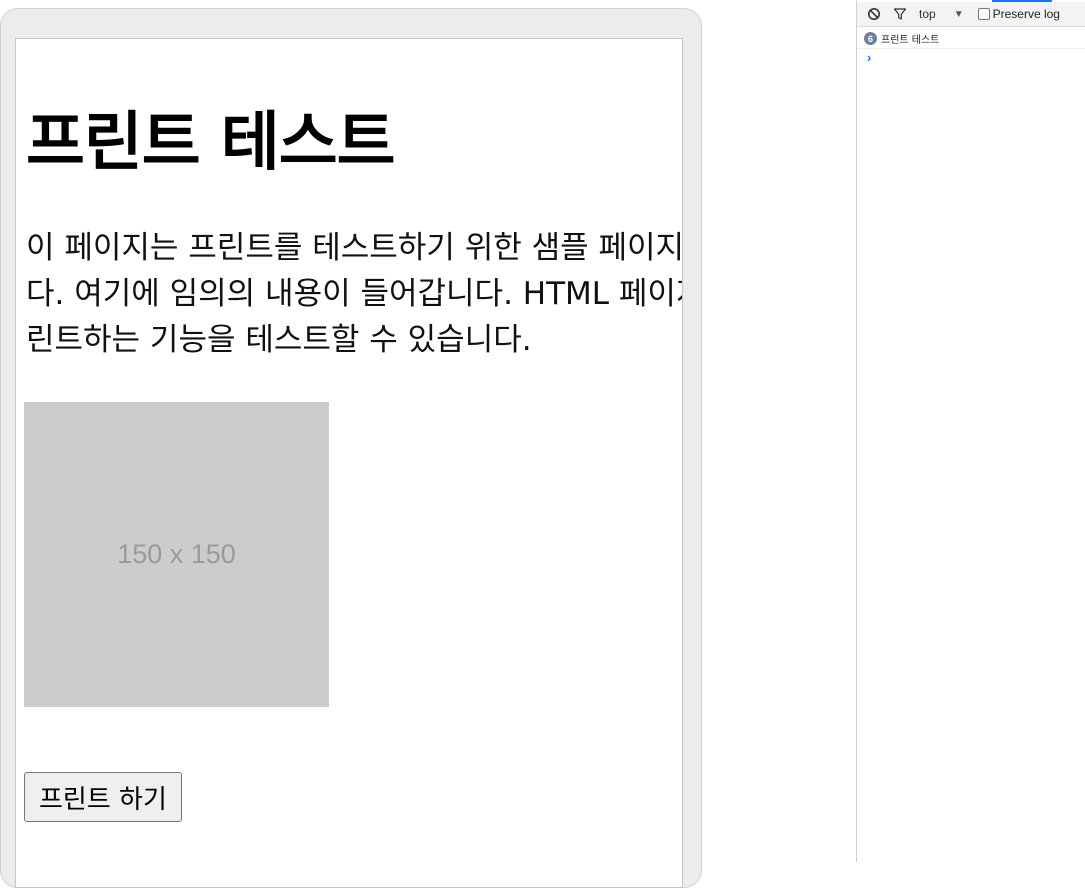 Image resolution: width=1085 pixels, height=888 pixels. Describe the element at coordinates (870, 38) in the screenshot. I see `message-count-badge: 6` at that location.